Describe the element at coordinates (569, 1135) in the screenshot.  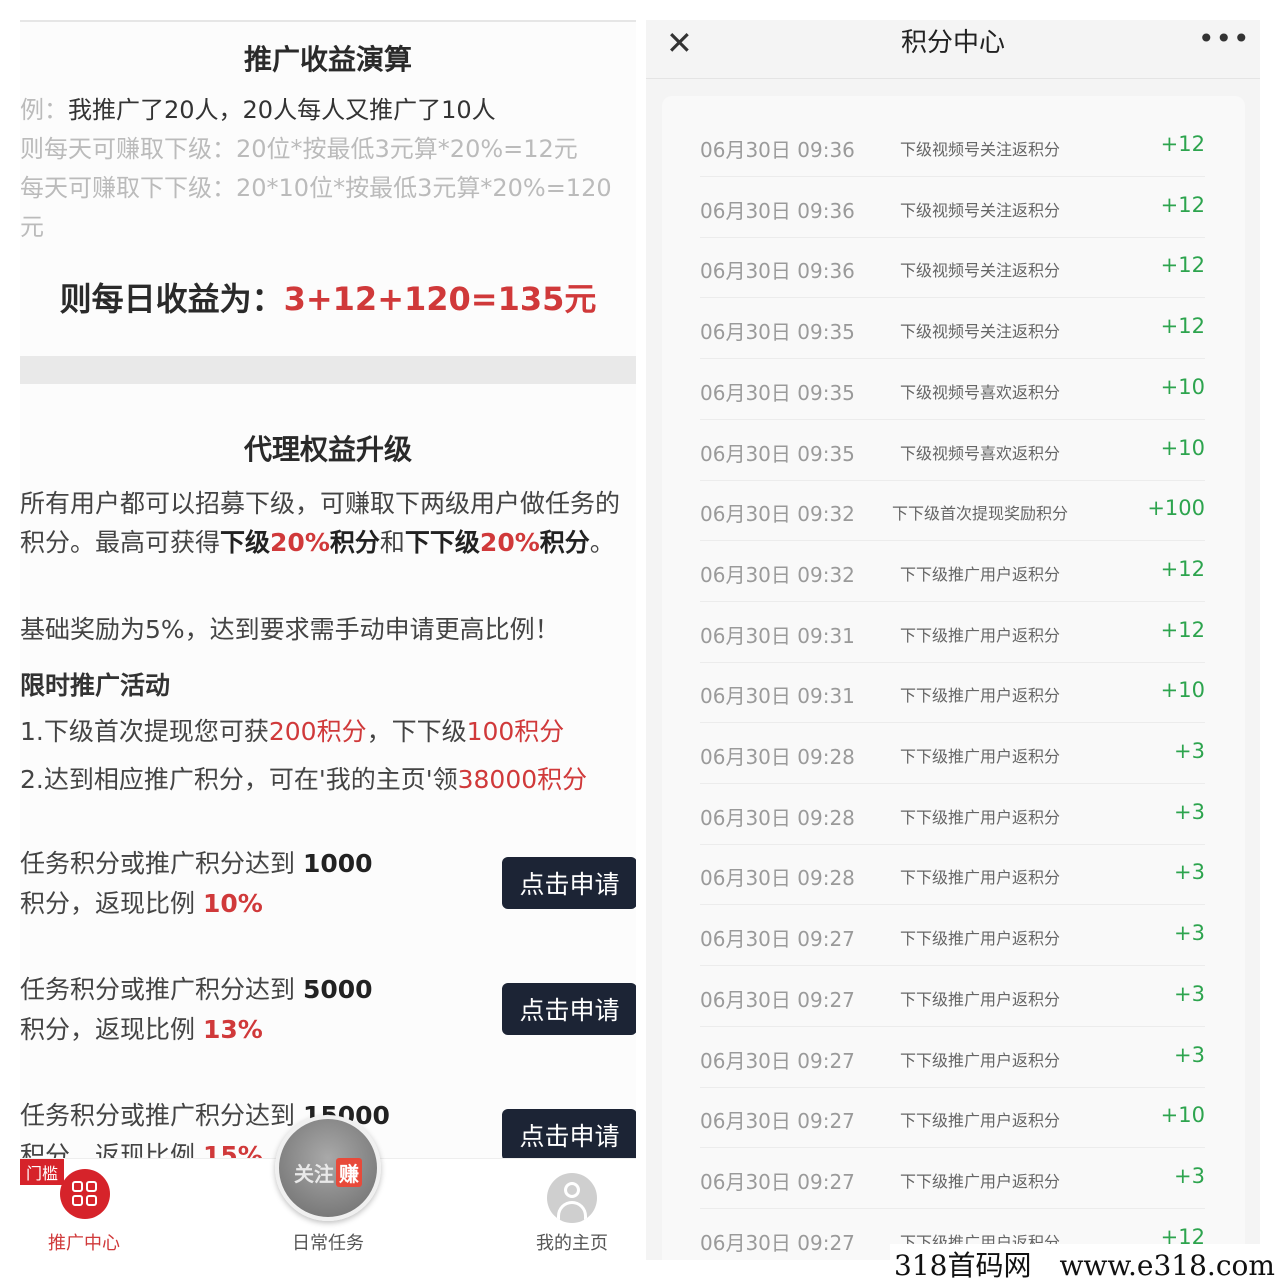
I see `tier-3-apply-button: 点击申请` at that location.